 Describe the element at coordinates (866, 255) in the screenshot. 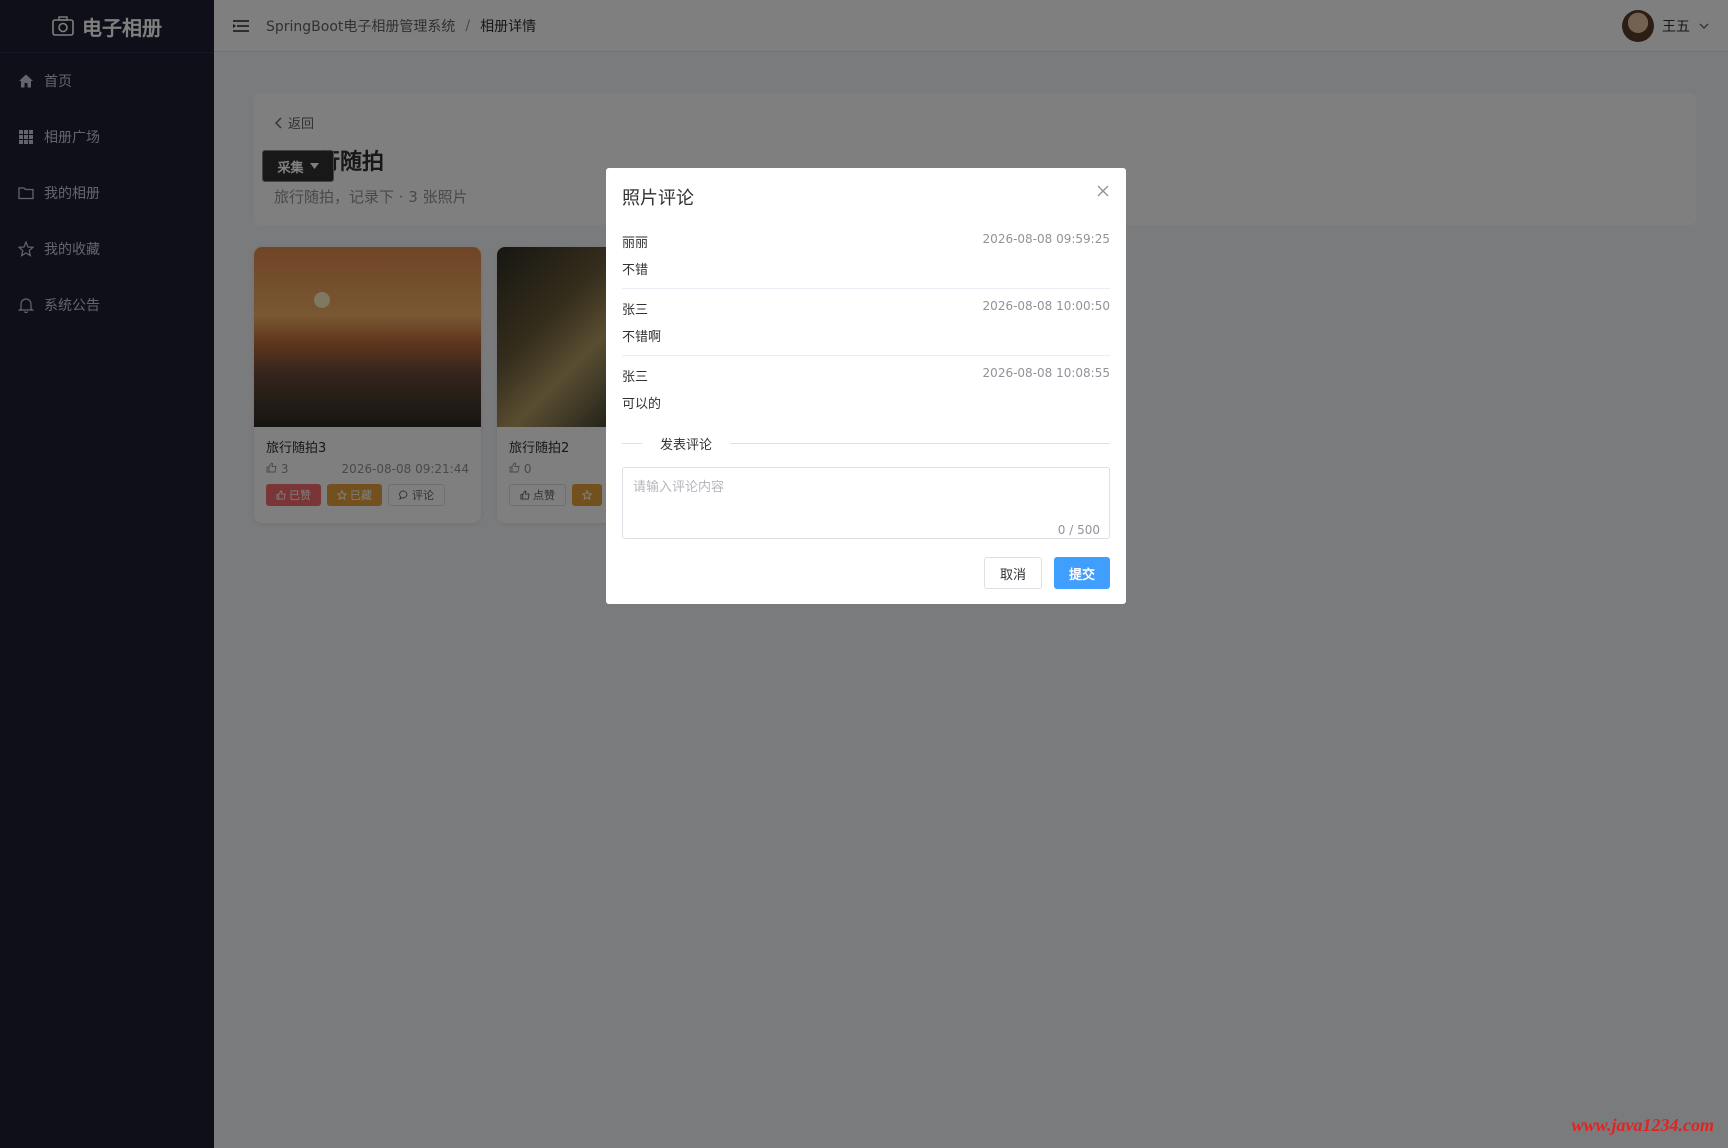

I see `comment-item: 丽丽 2026-08-08 09:59:25 不错` at that location.